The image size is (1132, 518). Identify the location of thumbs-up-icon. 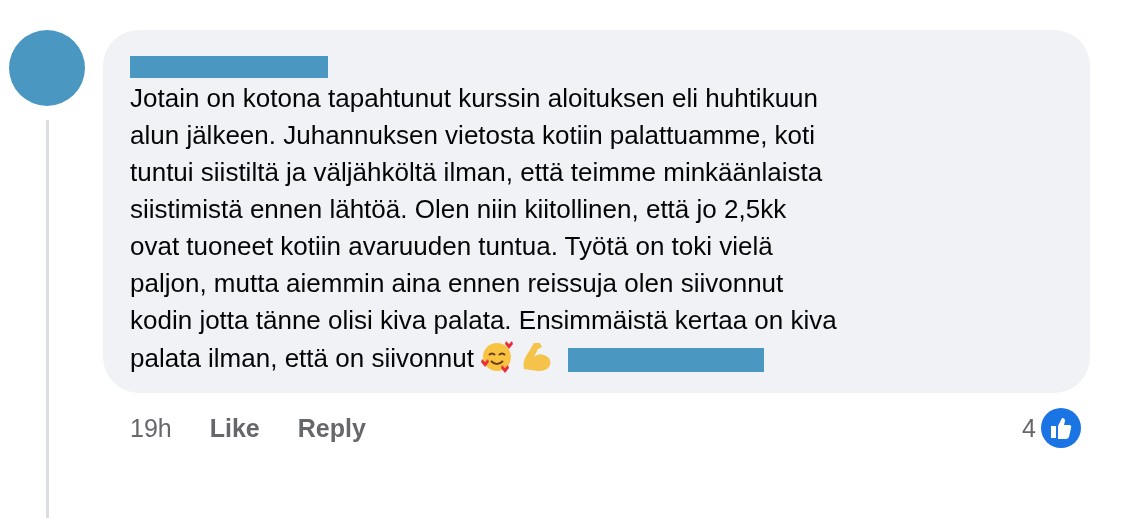
(1061, 428).